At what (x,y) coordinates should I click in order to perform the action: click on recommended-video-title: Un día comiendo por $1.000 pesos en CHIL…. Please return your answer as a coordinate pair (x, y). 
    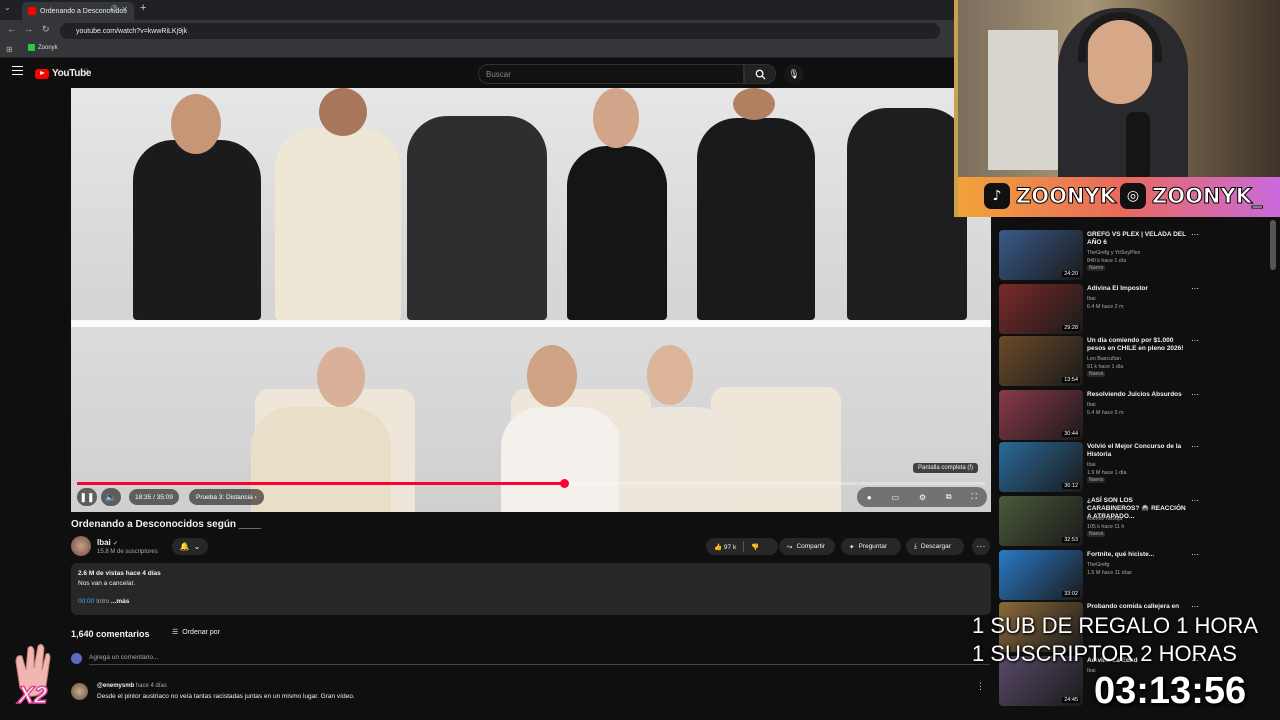
    Looking at the image, I should click on (1137, 345).